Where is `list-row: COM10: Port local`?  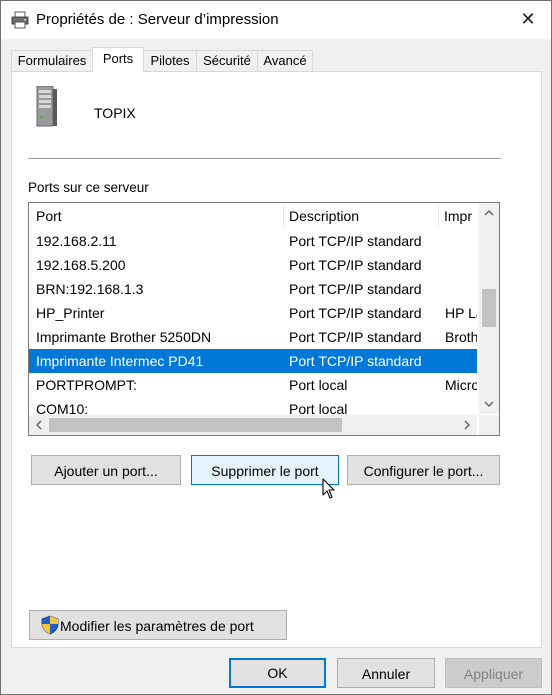 list-row: COM10: Port local is located at coordinates (253, 405).